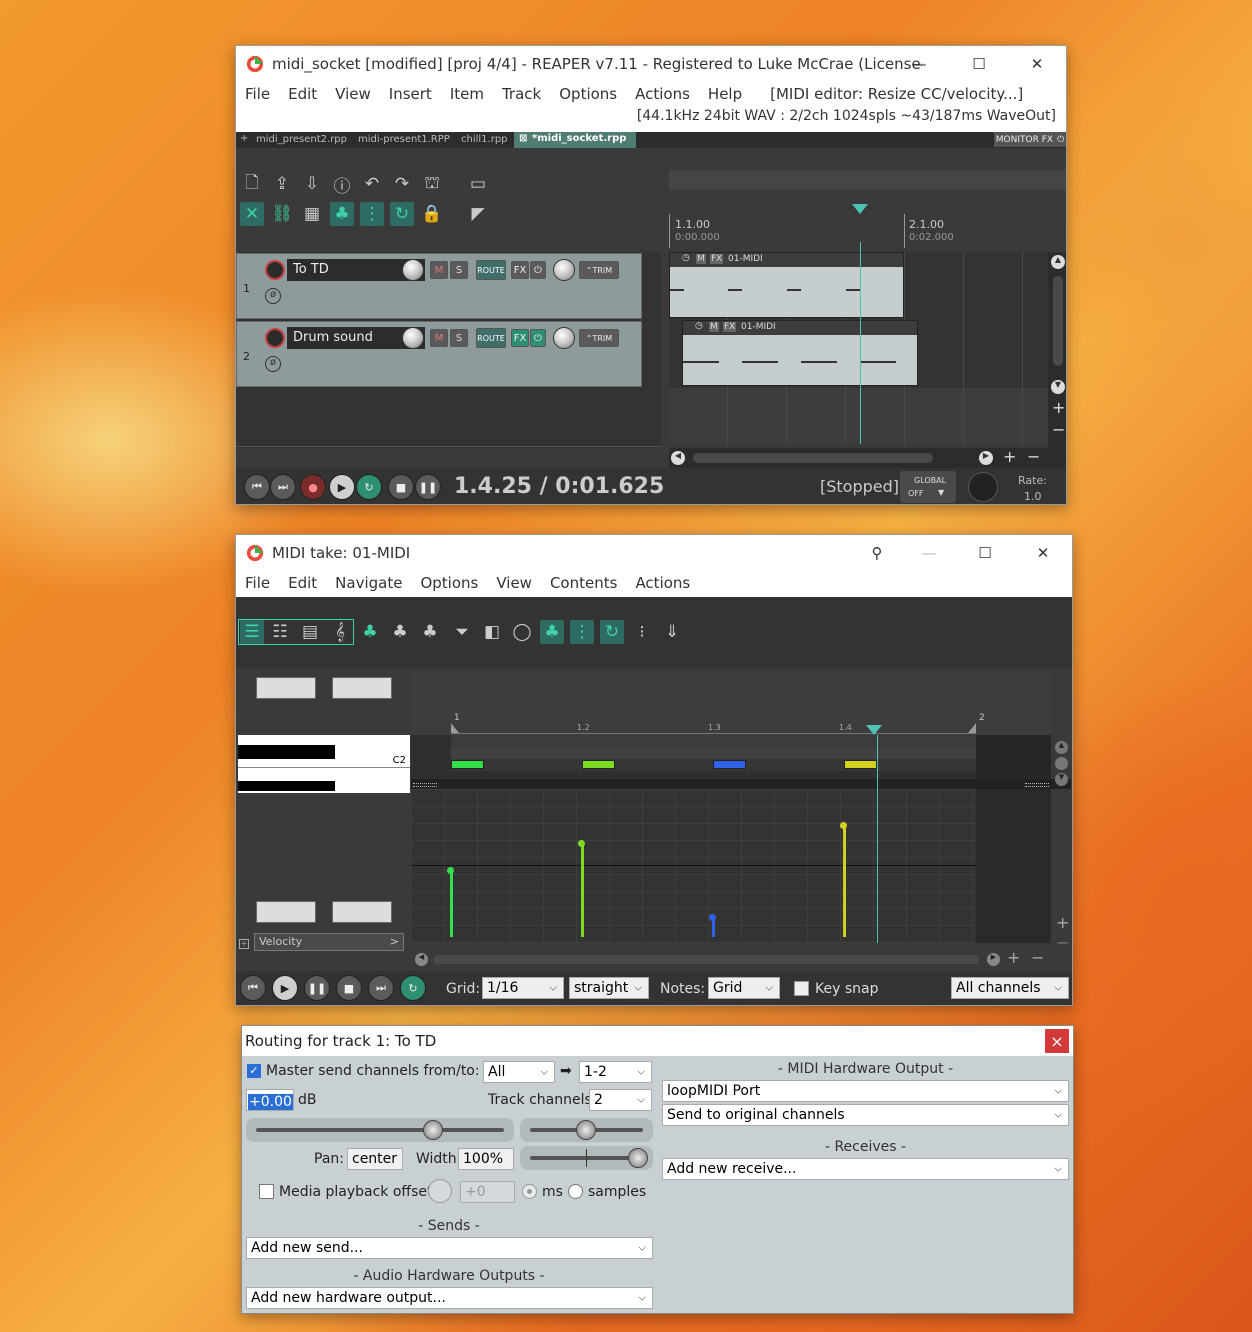  What do you see at coordinates (620, 1100) in the screenshot?
I see `track-channels-select: 2 ⌵` at bounding box center [620, 1100].